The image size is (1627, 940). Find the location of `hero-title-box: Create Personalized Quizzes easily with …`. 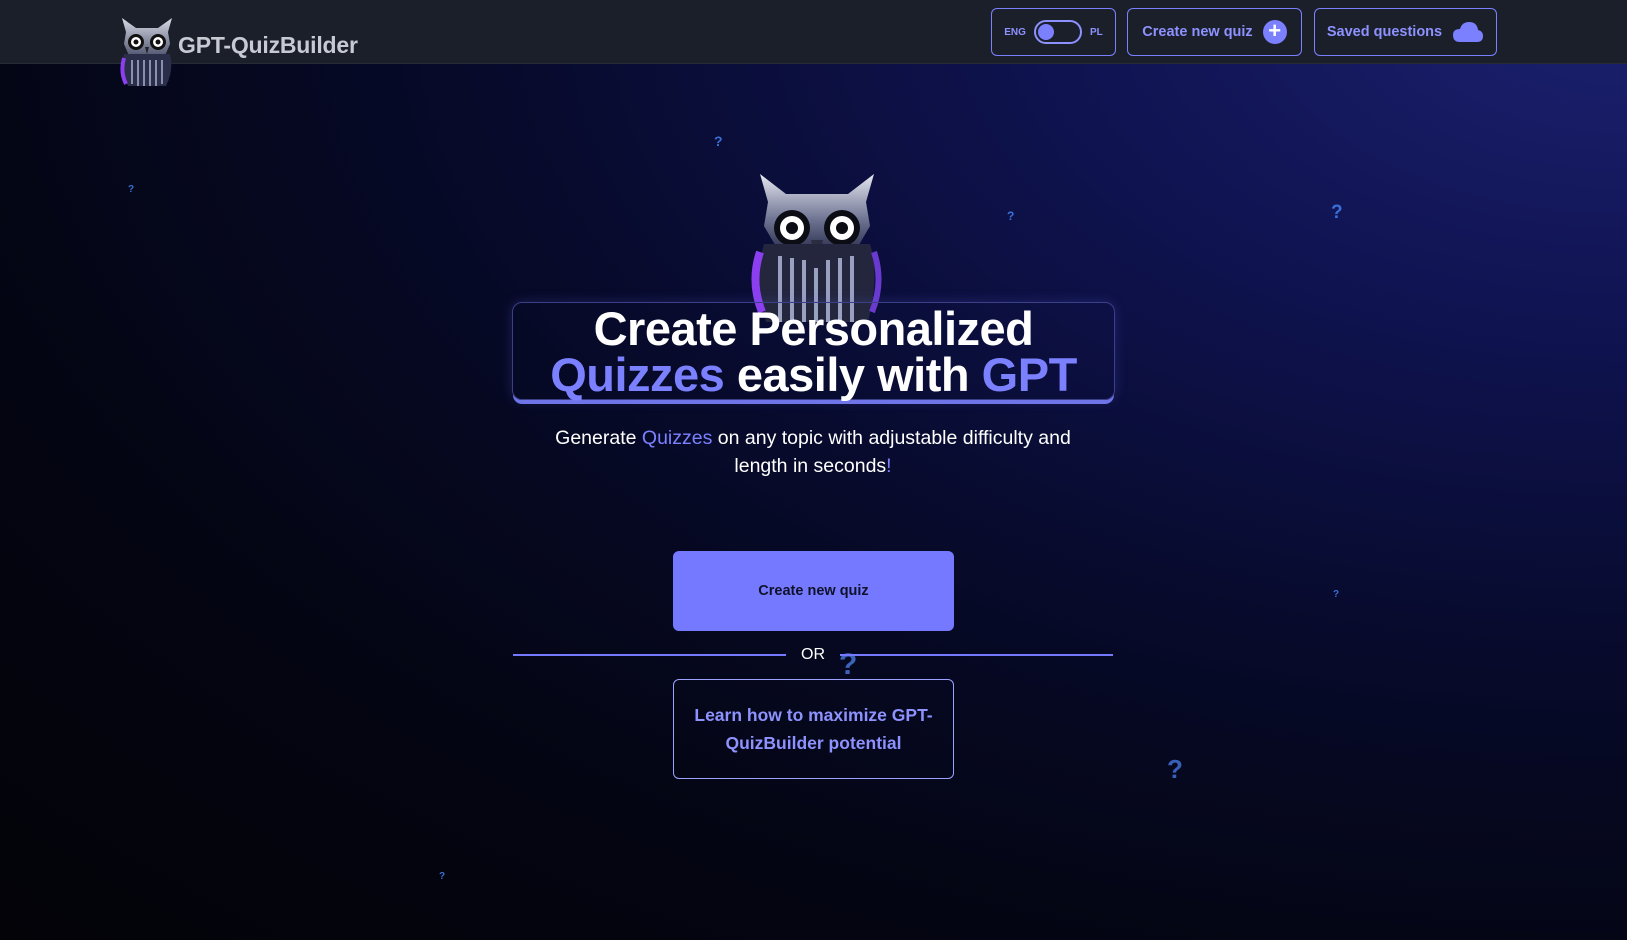

hero-title-box: Create Personalized Quizzes easily with … is located at coordinates (813, 351).